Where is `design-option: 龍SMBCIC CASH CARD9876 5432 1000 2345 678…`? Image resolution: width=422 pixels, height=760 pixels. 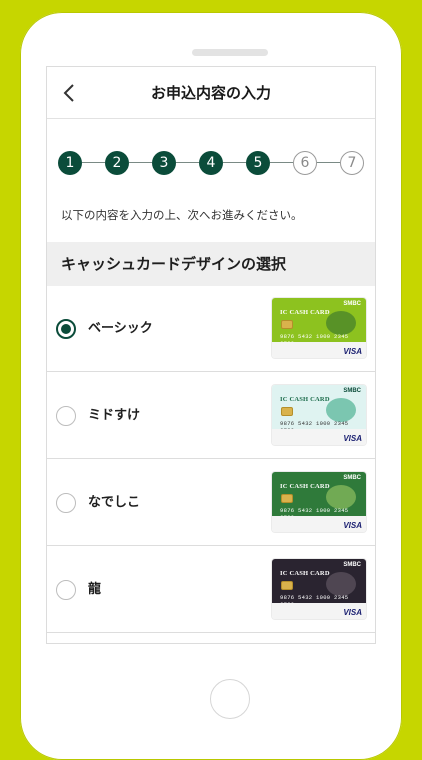
design-option: 龍SMBCIC CASH CARD9876 5432 1000 2345 678… is located at coordinates (211, 590).